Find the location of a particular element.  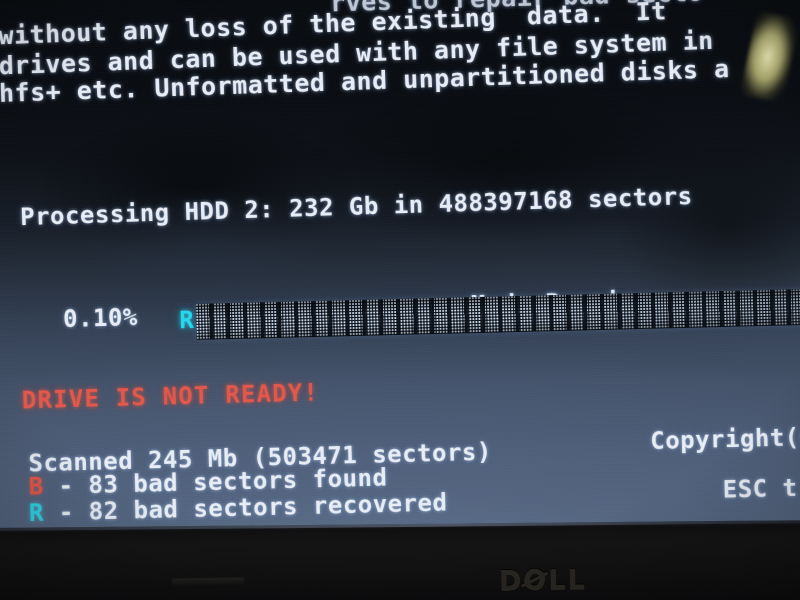

progress-bar-dimming is located at coordinates (497, 314).